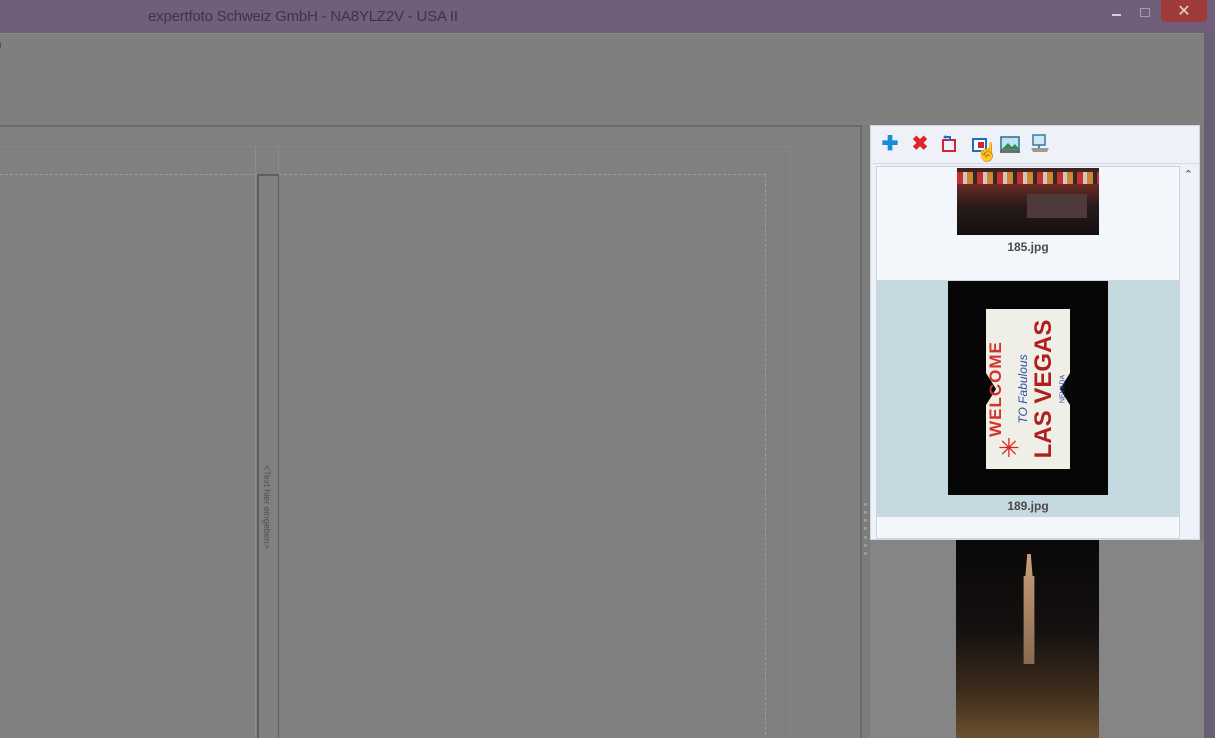  What do you see at coordinates (383, 174) in the screenshot?
I see `safe-area-top-guide` at bounding box center [383, 174].